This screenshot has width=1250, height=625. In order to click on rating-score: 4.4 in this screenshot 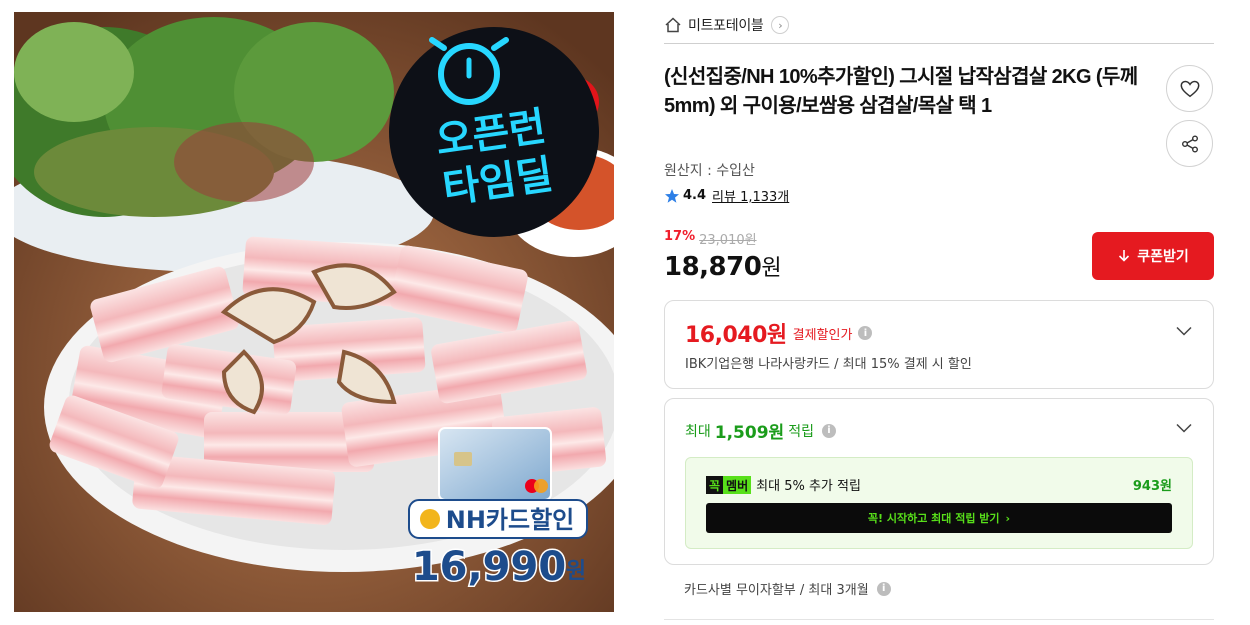, I will do `click(695, 195)`.